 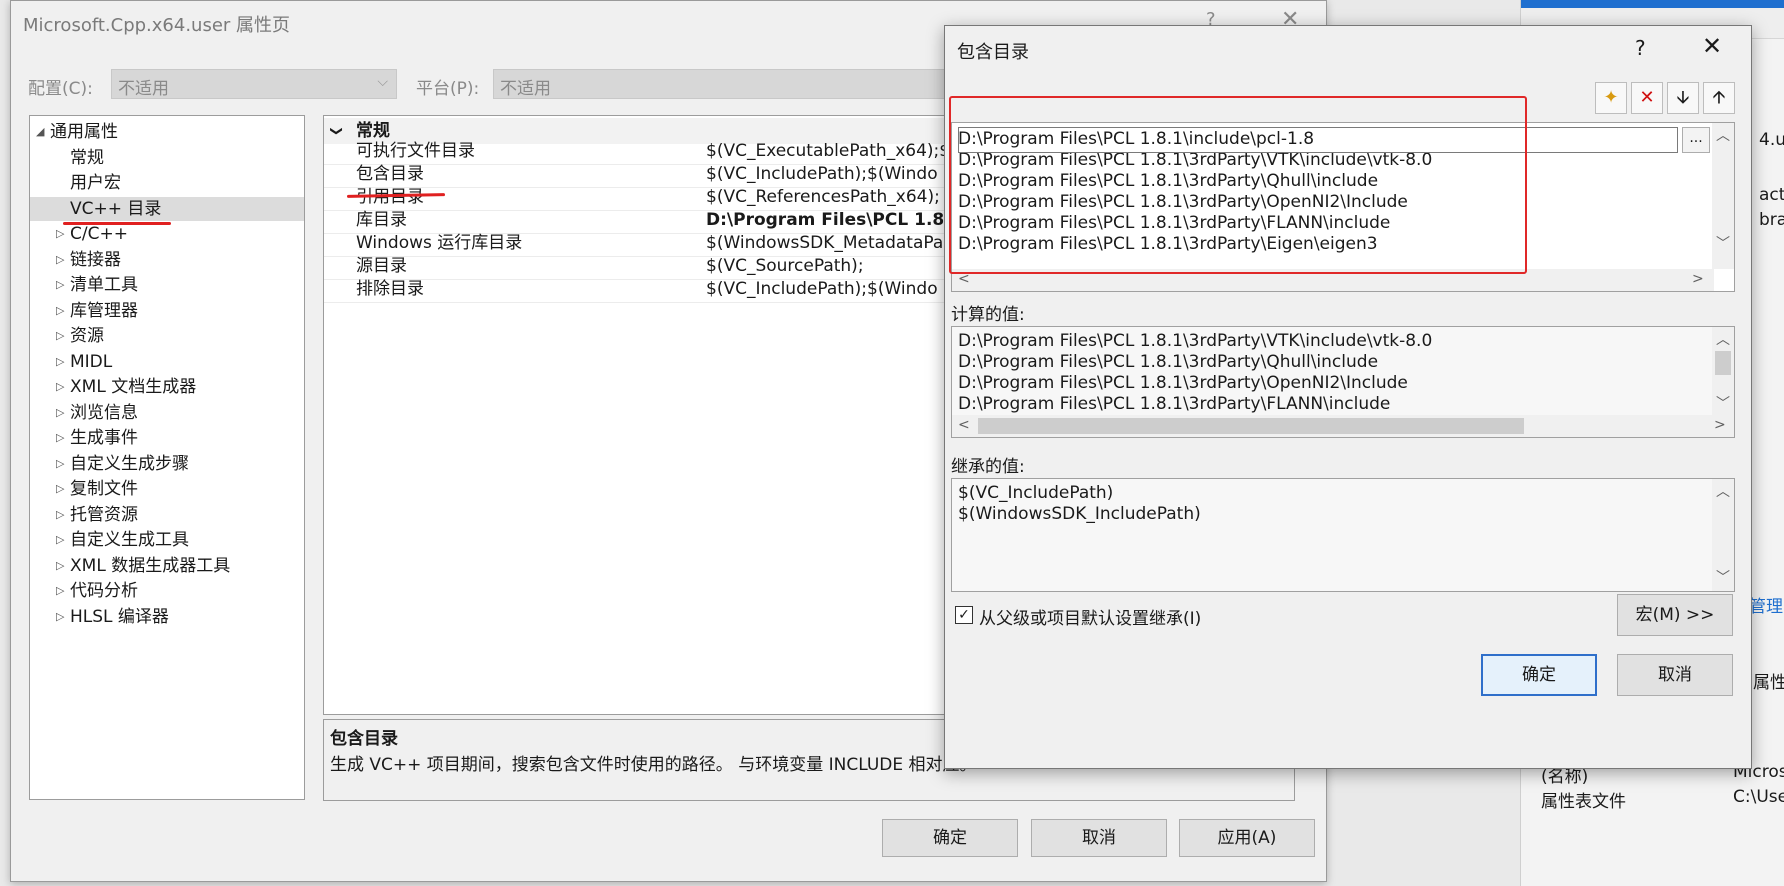 I want to click on tree-item: ▷ 自定义生成工具, so click(x=167, y=540).